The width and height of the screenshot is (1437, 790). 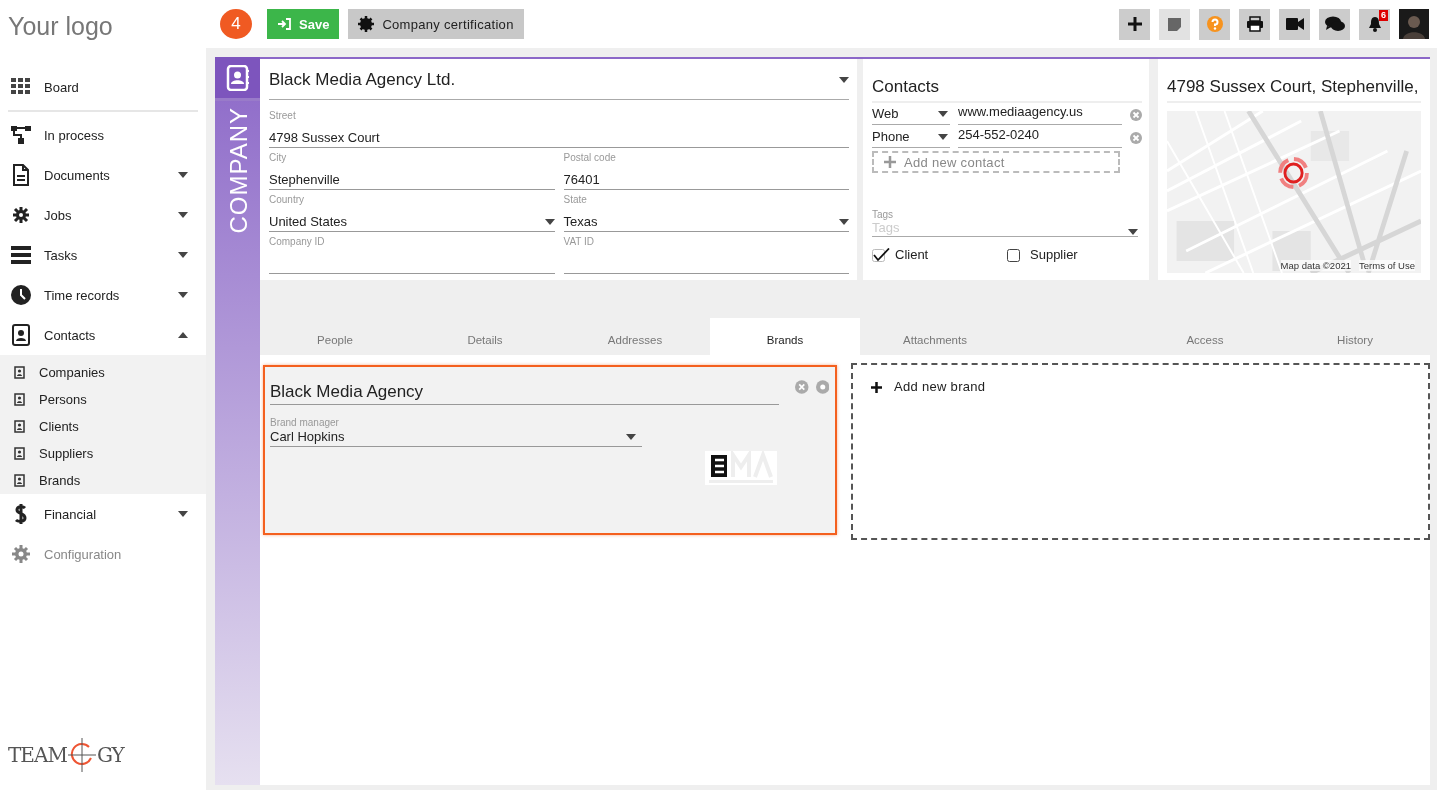 I want to click on printer-icon, so click(x=1254, y=24).